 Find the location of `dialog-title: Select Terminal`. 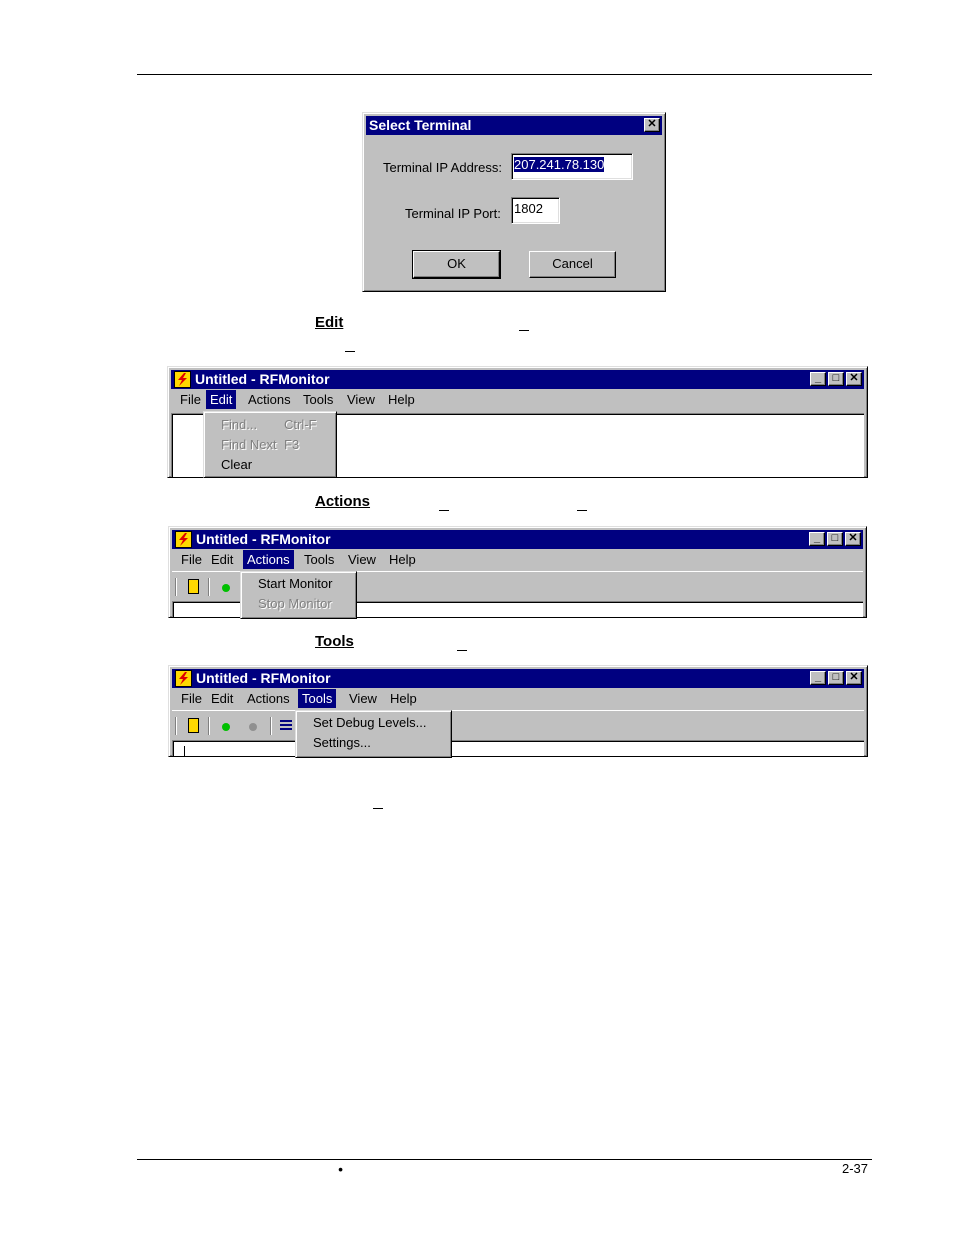

dialog-title: Select Terminal is located at coordinates (420, 125).